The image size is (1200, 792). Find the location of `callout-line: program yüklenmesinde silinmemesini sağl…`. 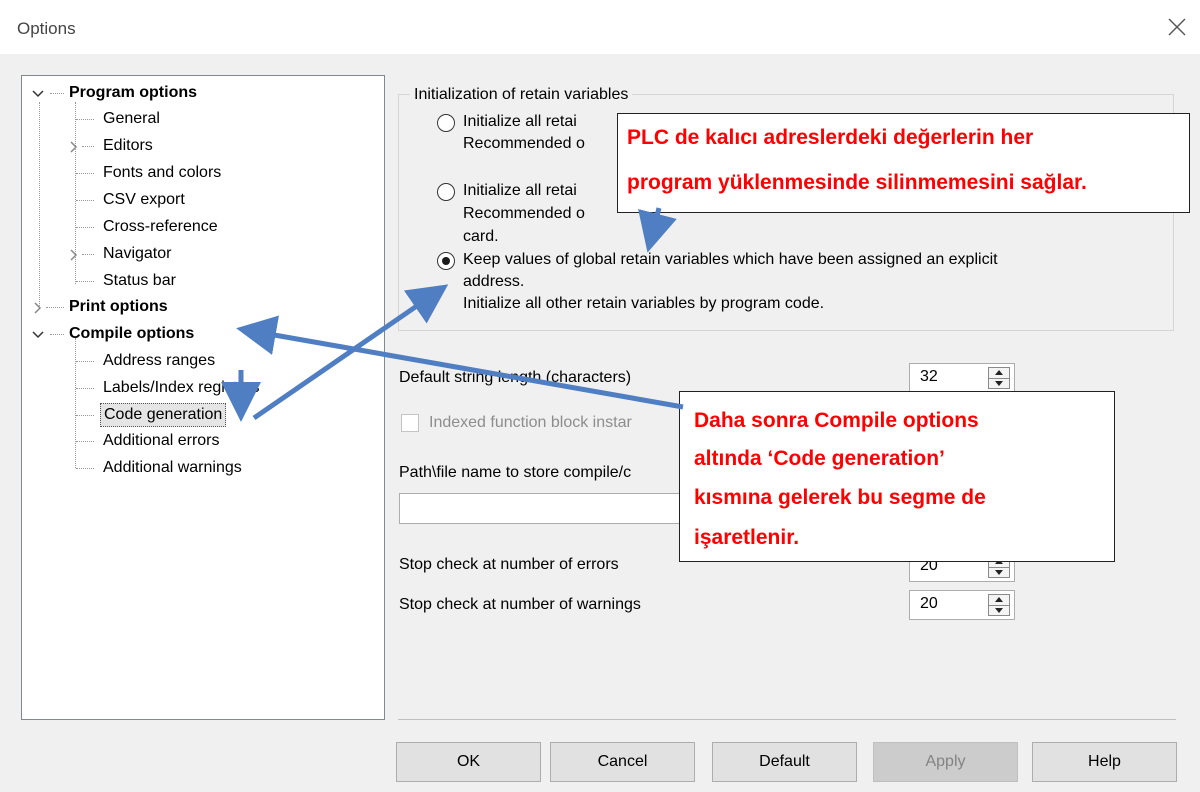

callout-line: program yüklenmesinde silinmemesini sağl… is located at coordinates (857, 182).